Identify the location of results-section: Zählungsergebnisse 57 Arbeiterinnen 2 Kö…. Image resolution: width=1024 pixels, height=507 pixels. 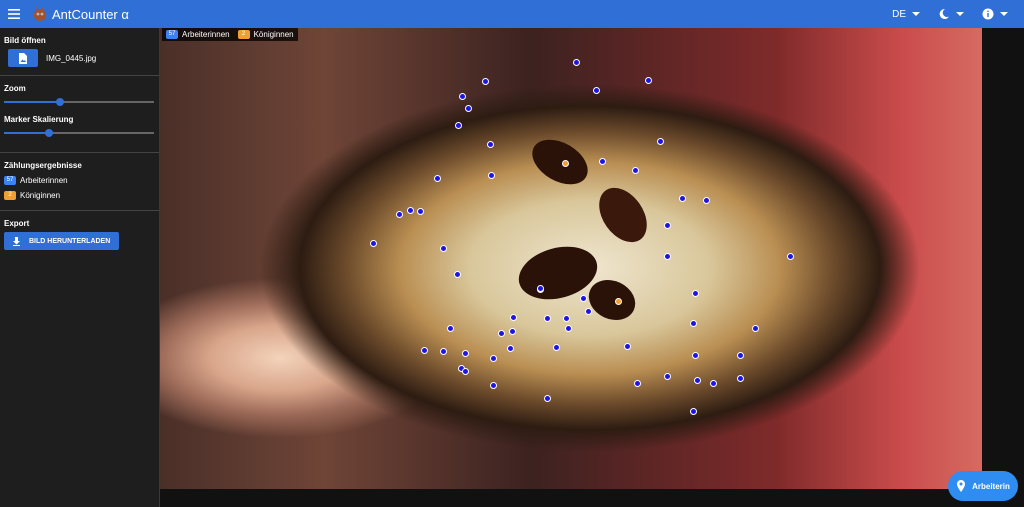
(79, 182).